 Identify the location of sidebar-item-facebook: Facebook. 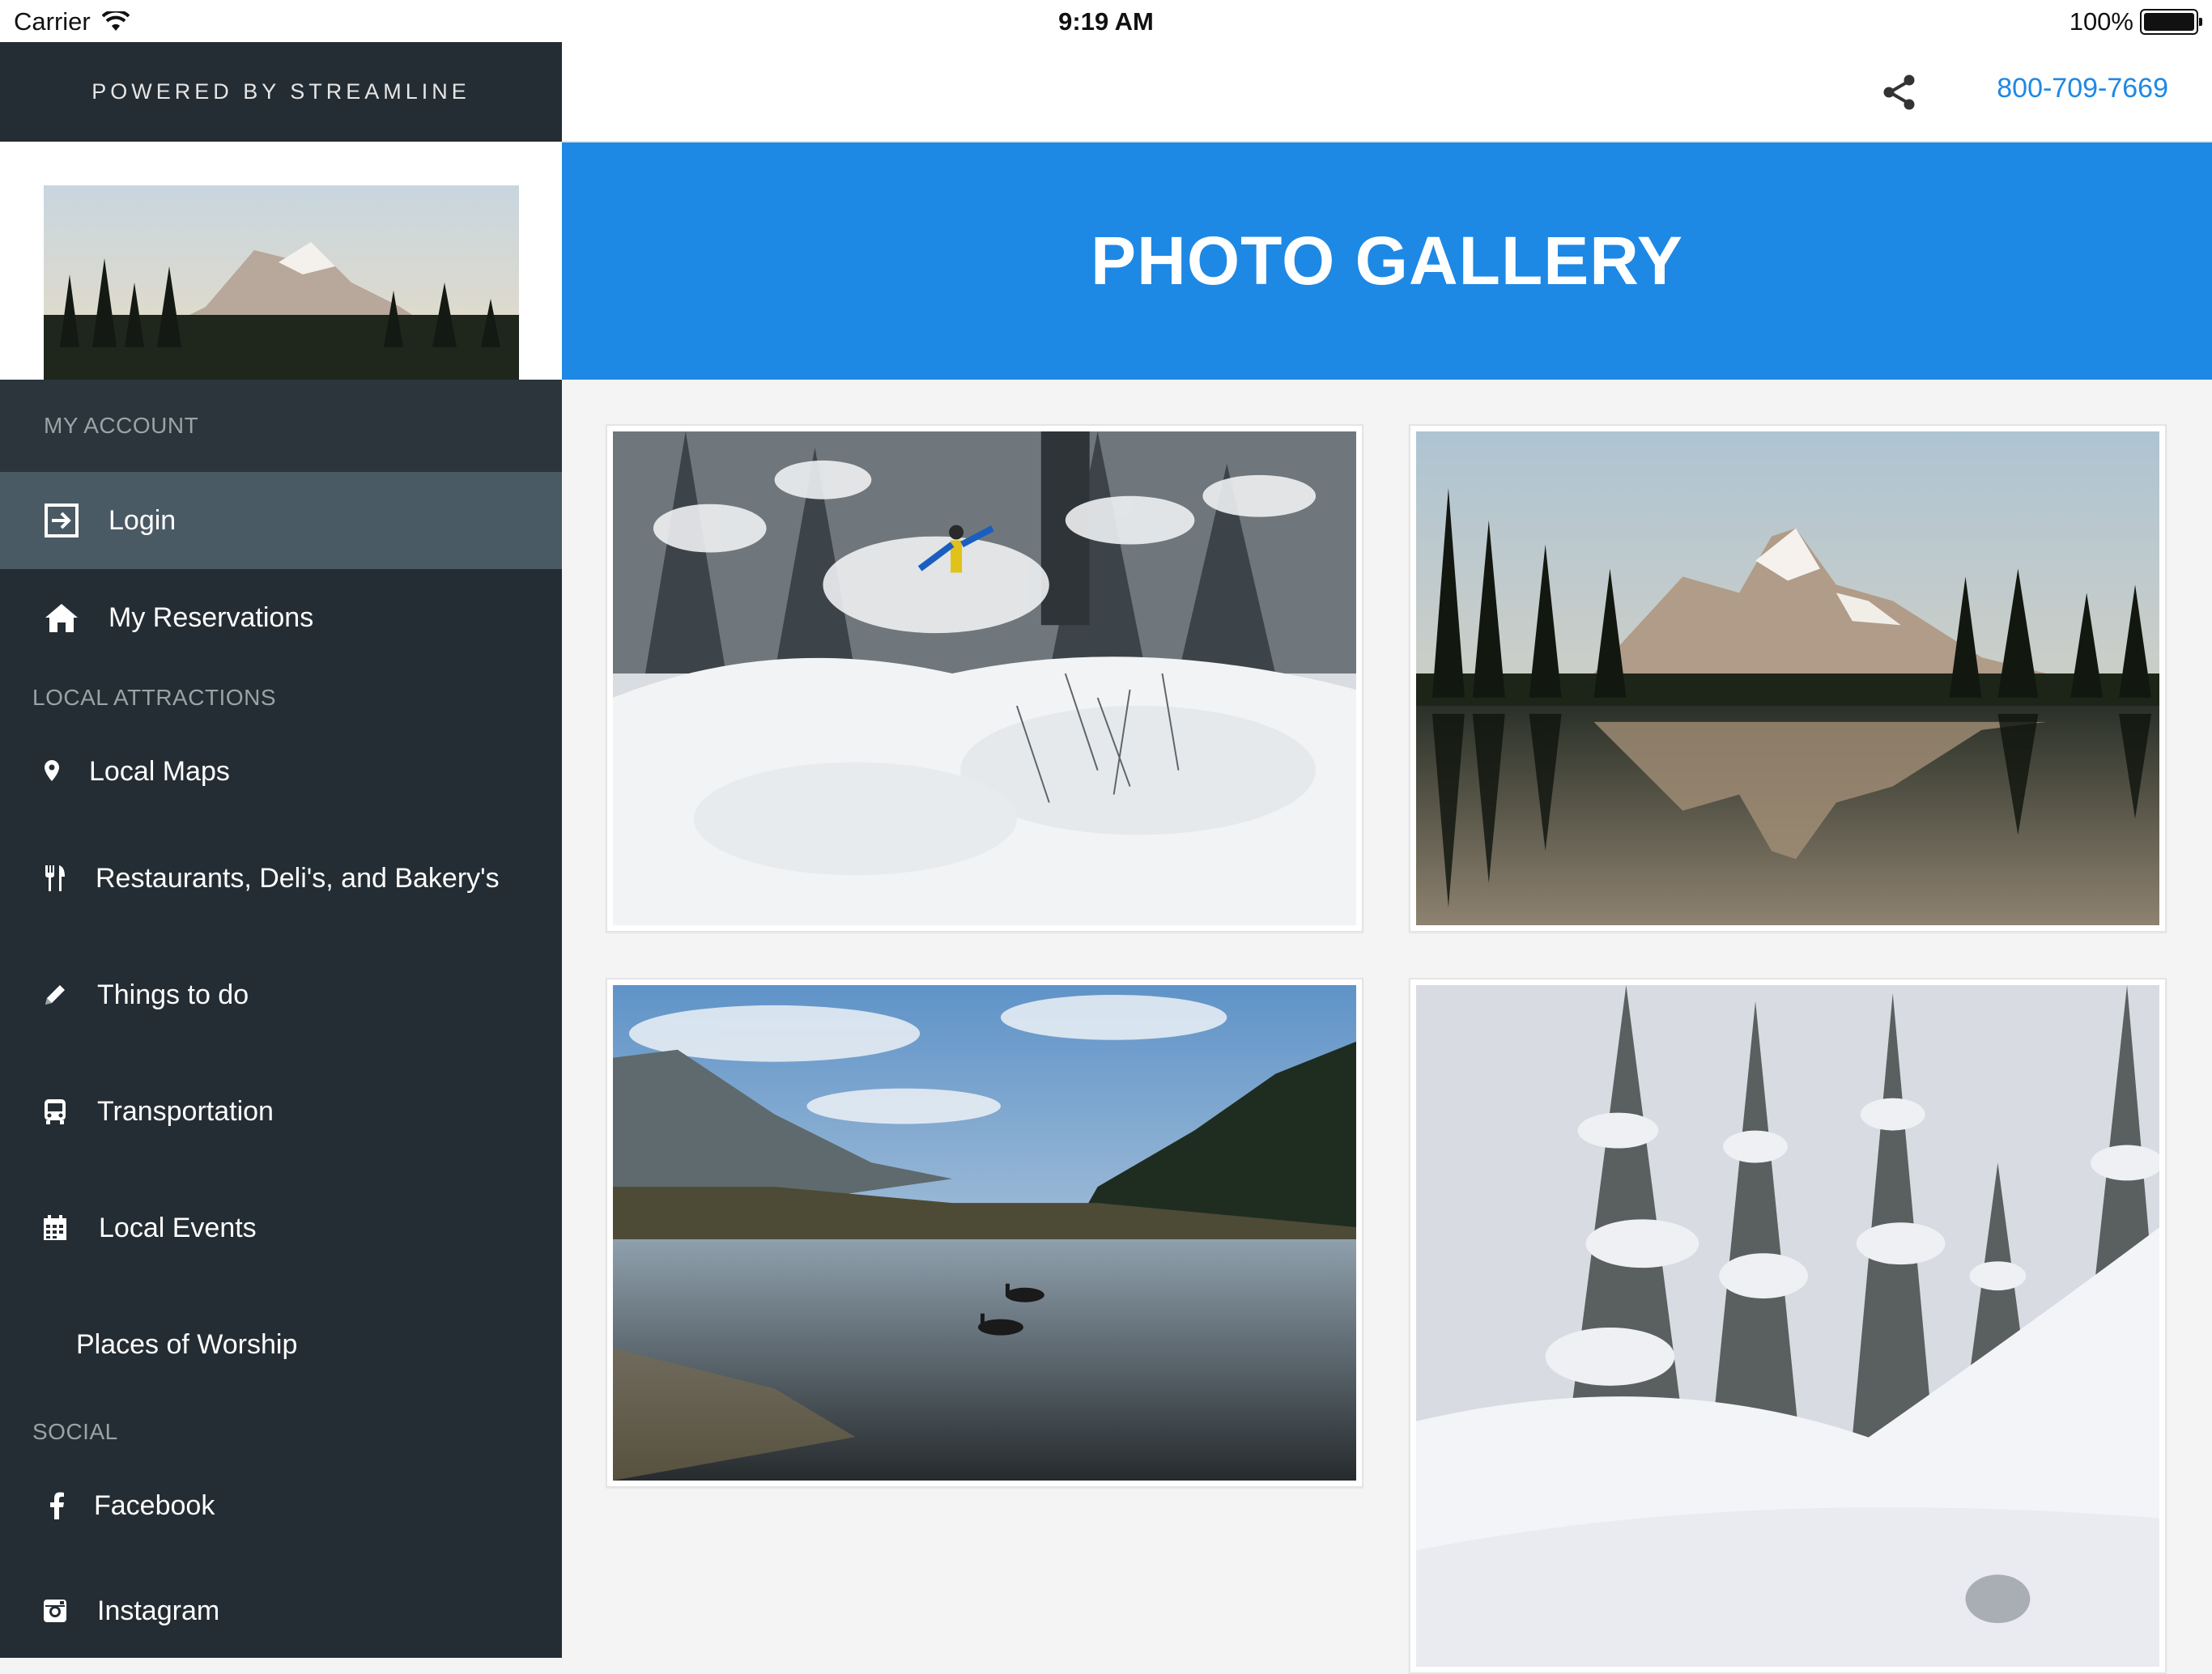
(281, 1505).